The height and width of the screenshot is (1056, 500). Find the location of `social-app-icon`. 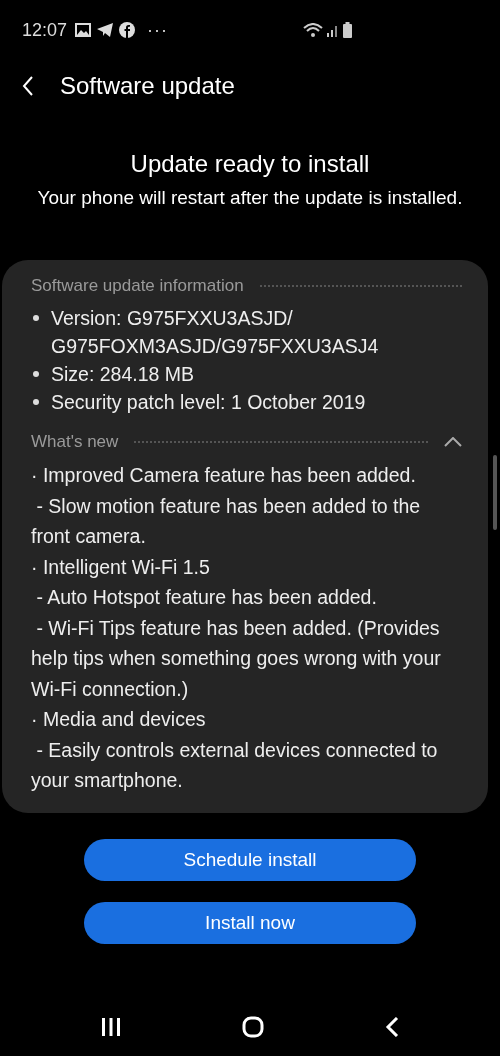

social-app-icon is located at coordinates (127, 30).